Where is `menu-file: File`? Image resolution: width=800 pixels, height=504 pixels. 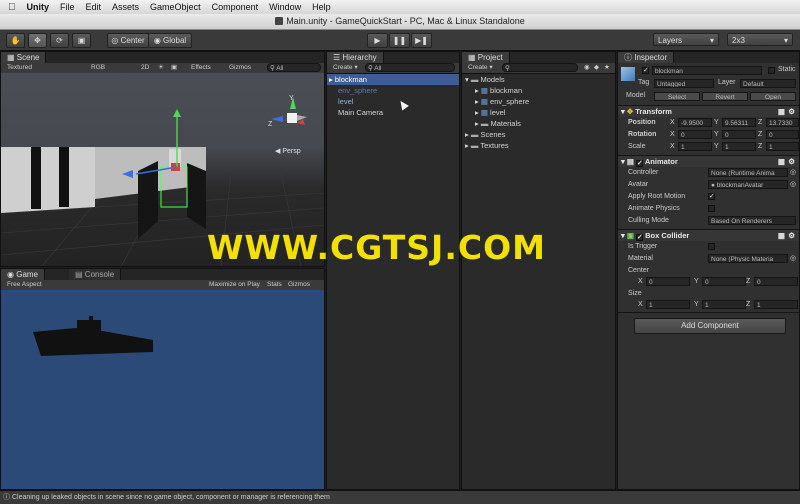 menu-file: File is located at coordinates (67, 7).